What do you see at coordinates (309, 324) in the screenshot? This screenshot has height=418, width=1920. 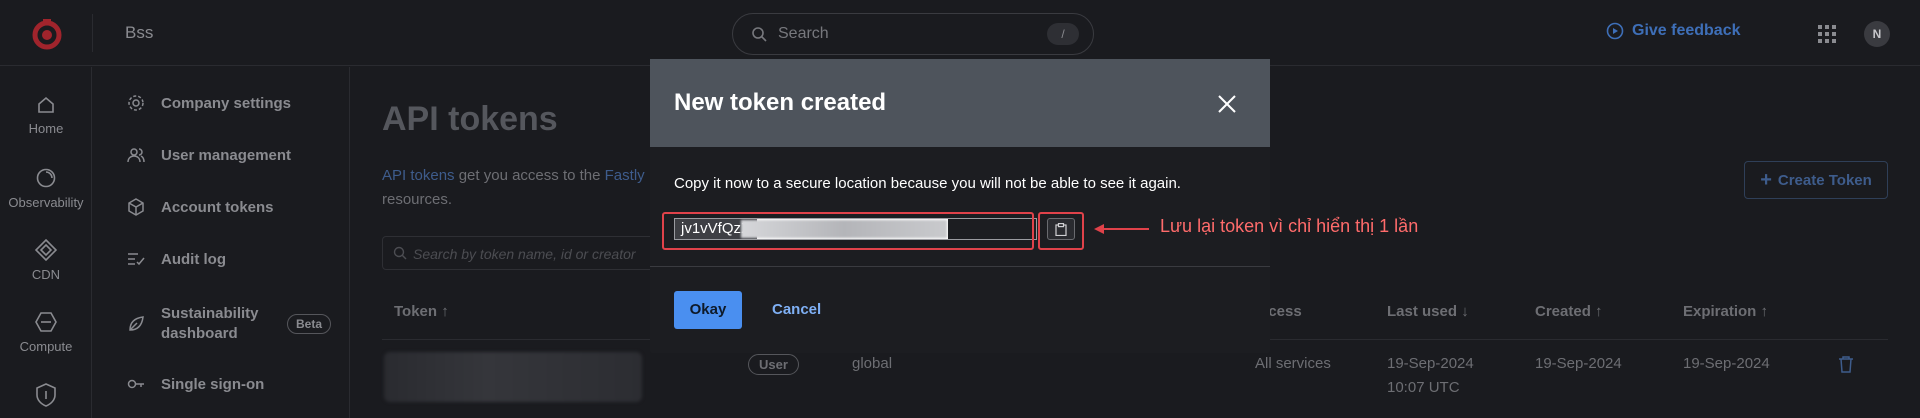 I see `beta-badge: Beta` at bounding box center [309, 324].